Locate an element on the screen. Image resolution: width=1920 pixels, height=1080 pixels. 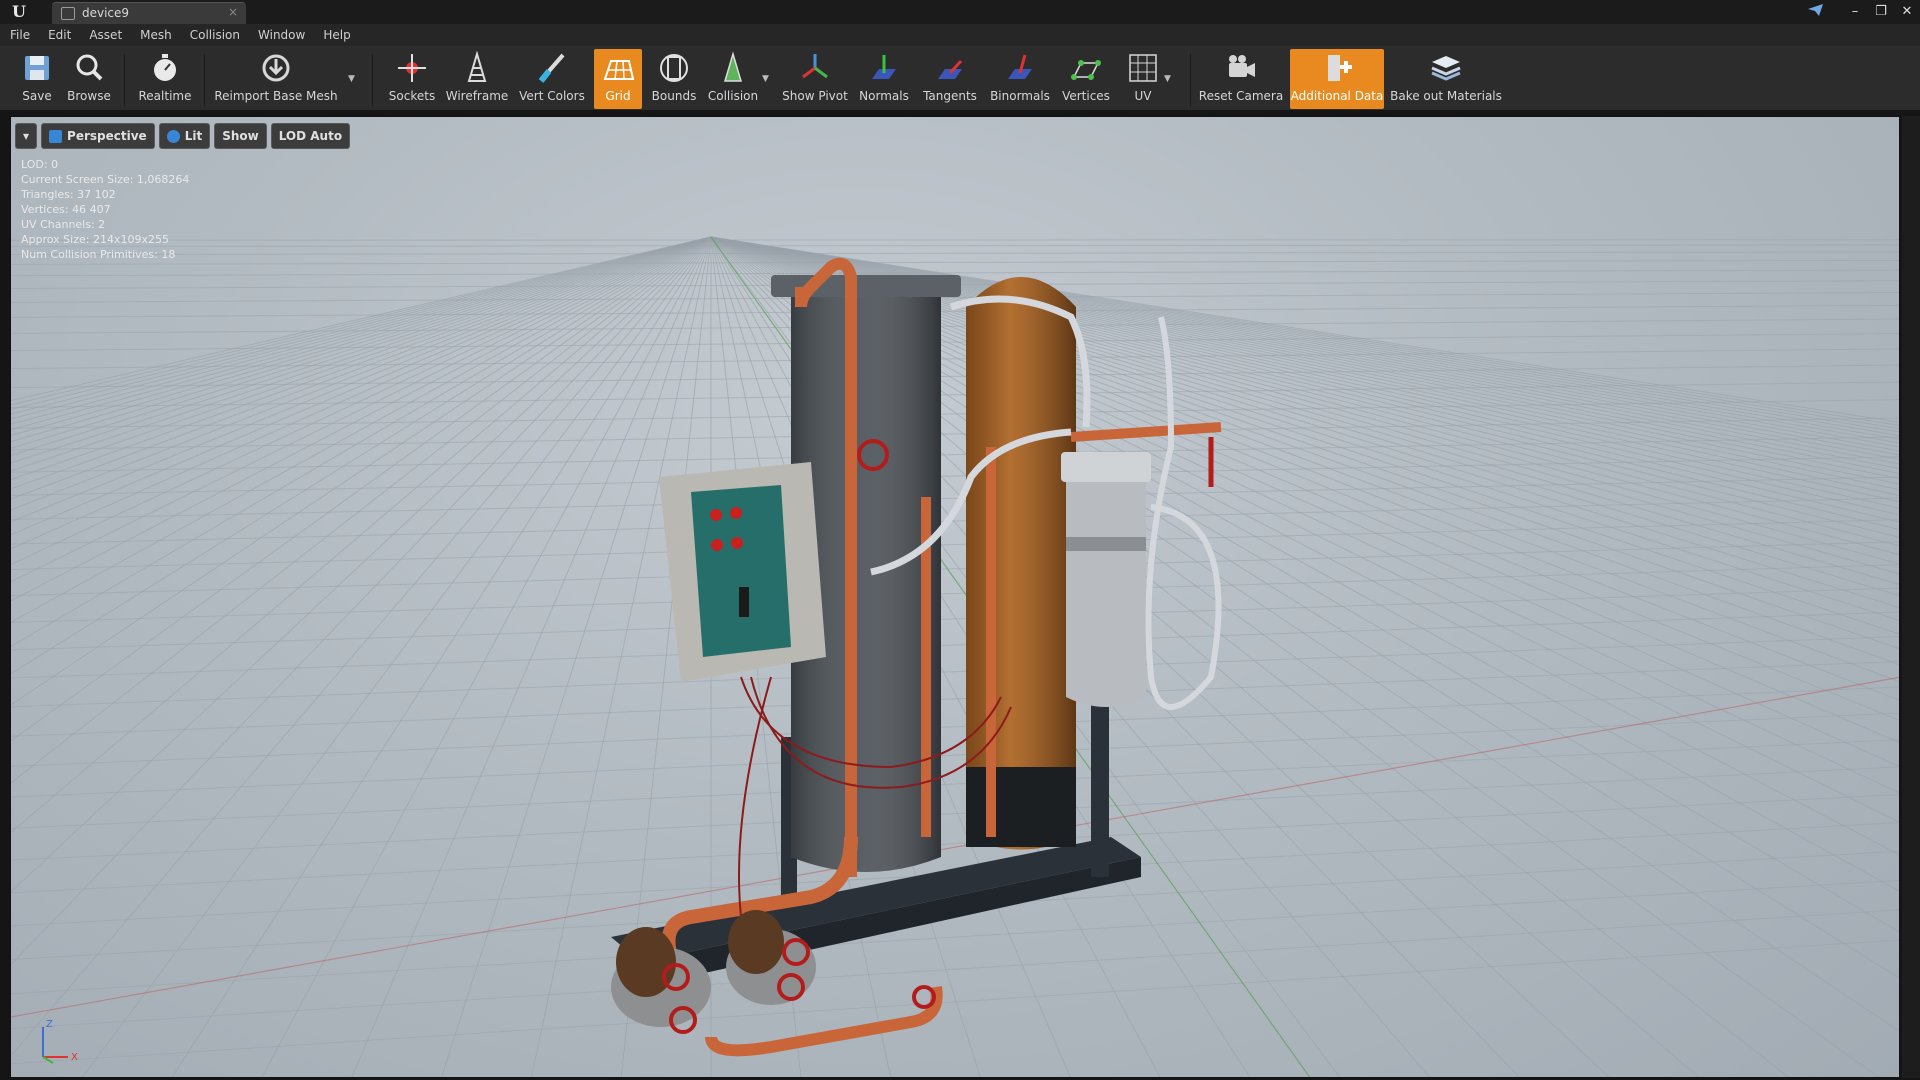
wireframe-label: Wireframe is located at coordinates (477, 96).